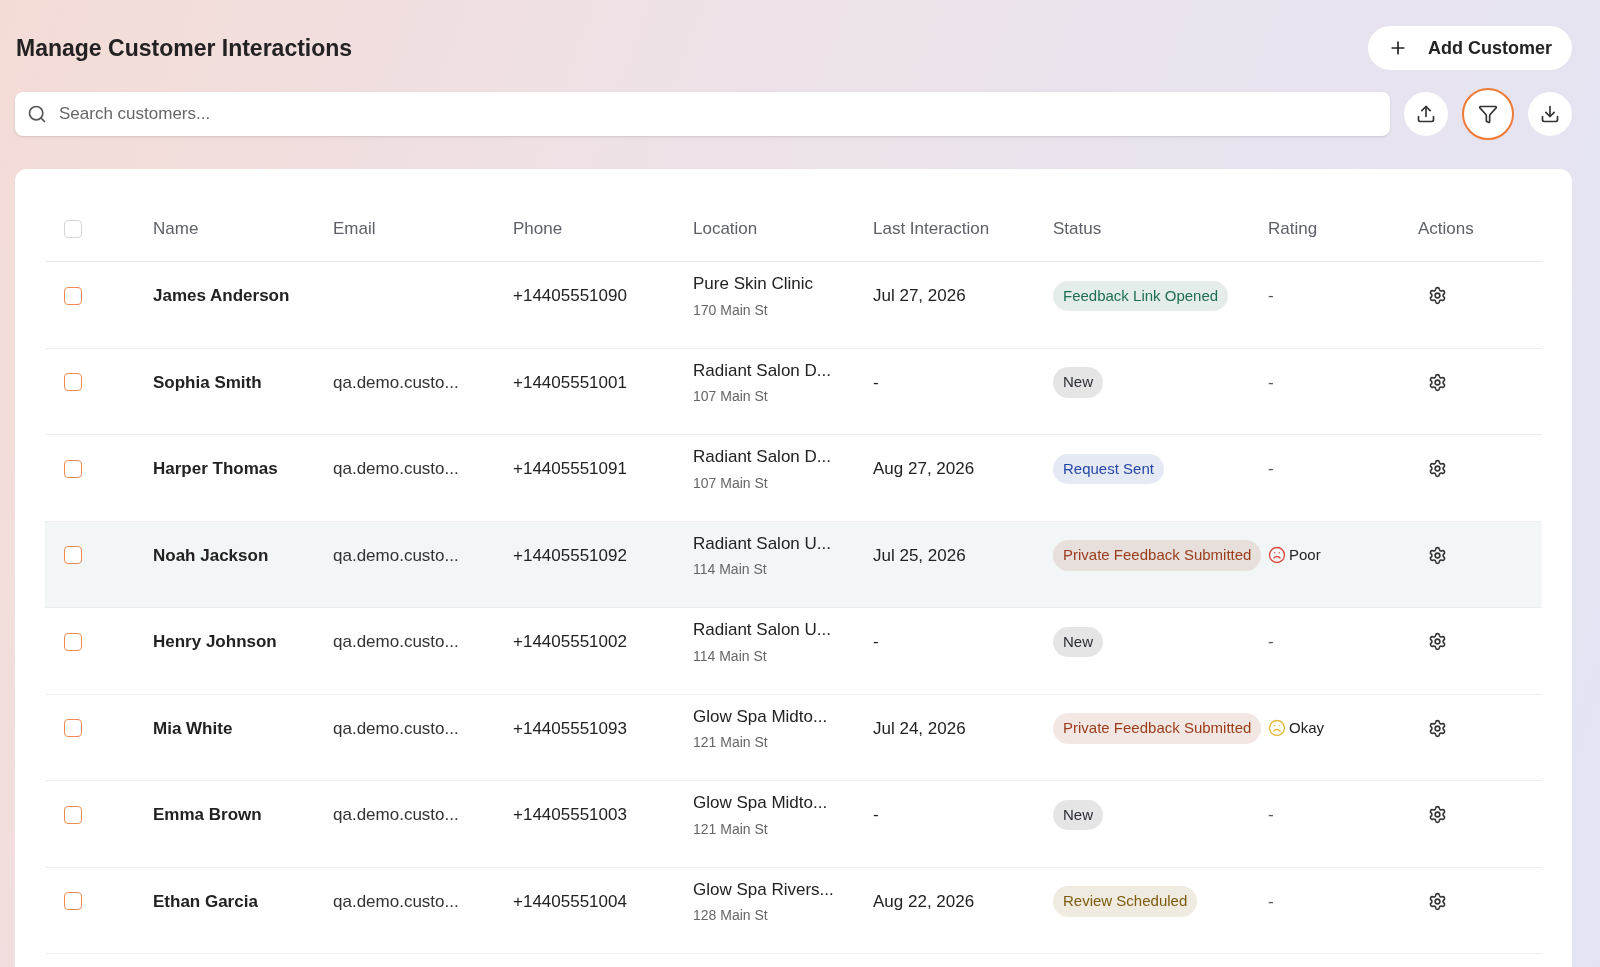  Describe the element at coordinates (570, 901) in the screenshot. I see `phone-text: +14405551004` at that location.